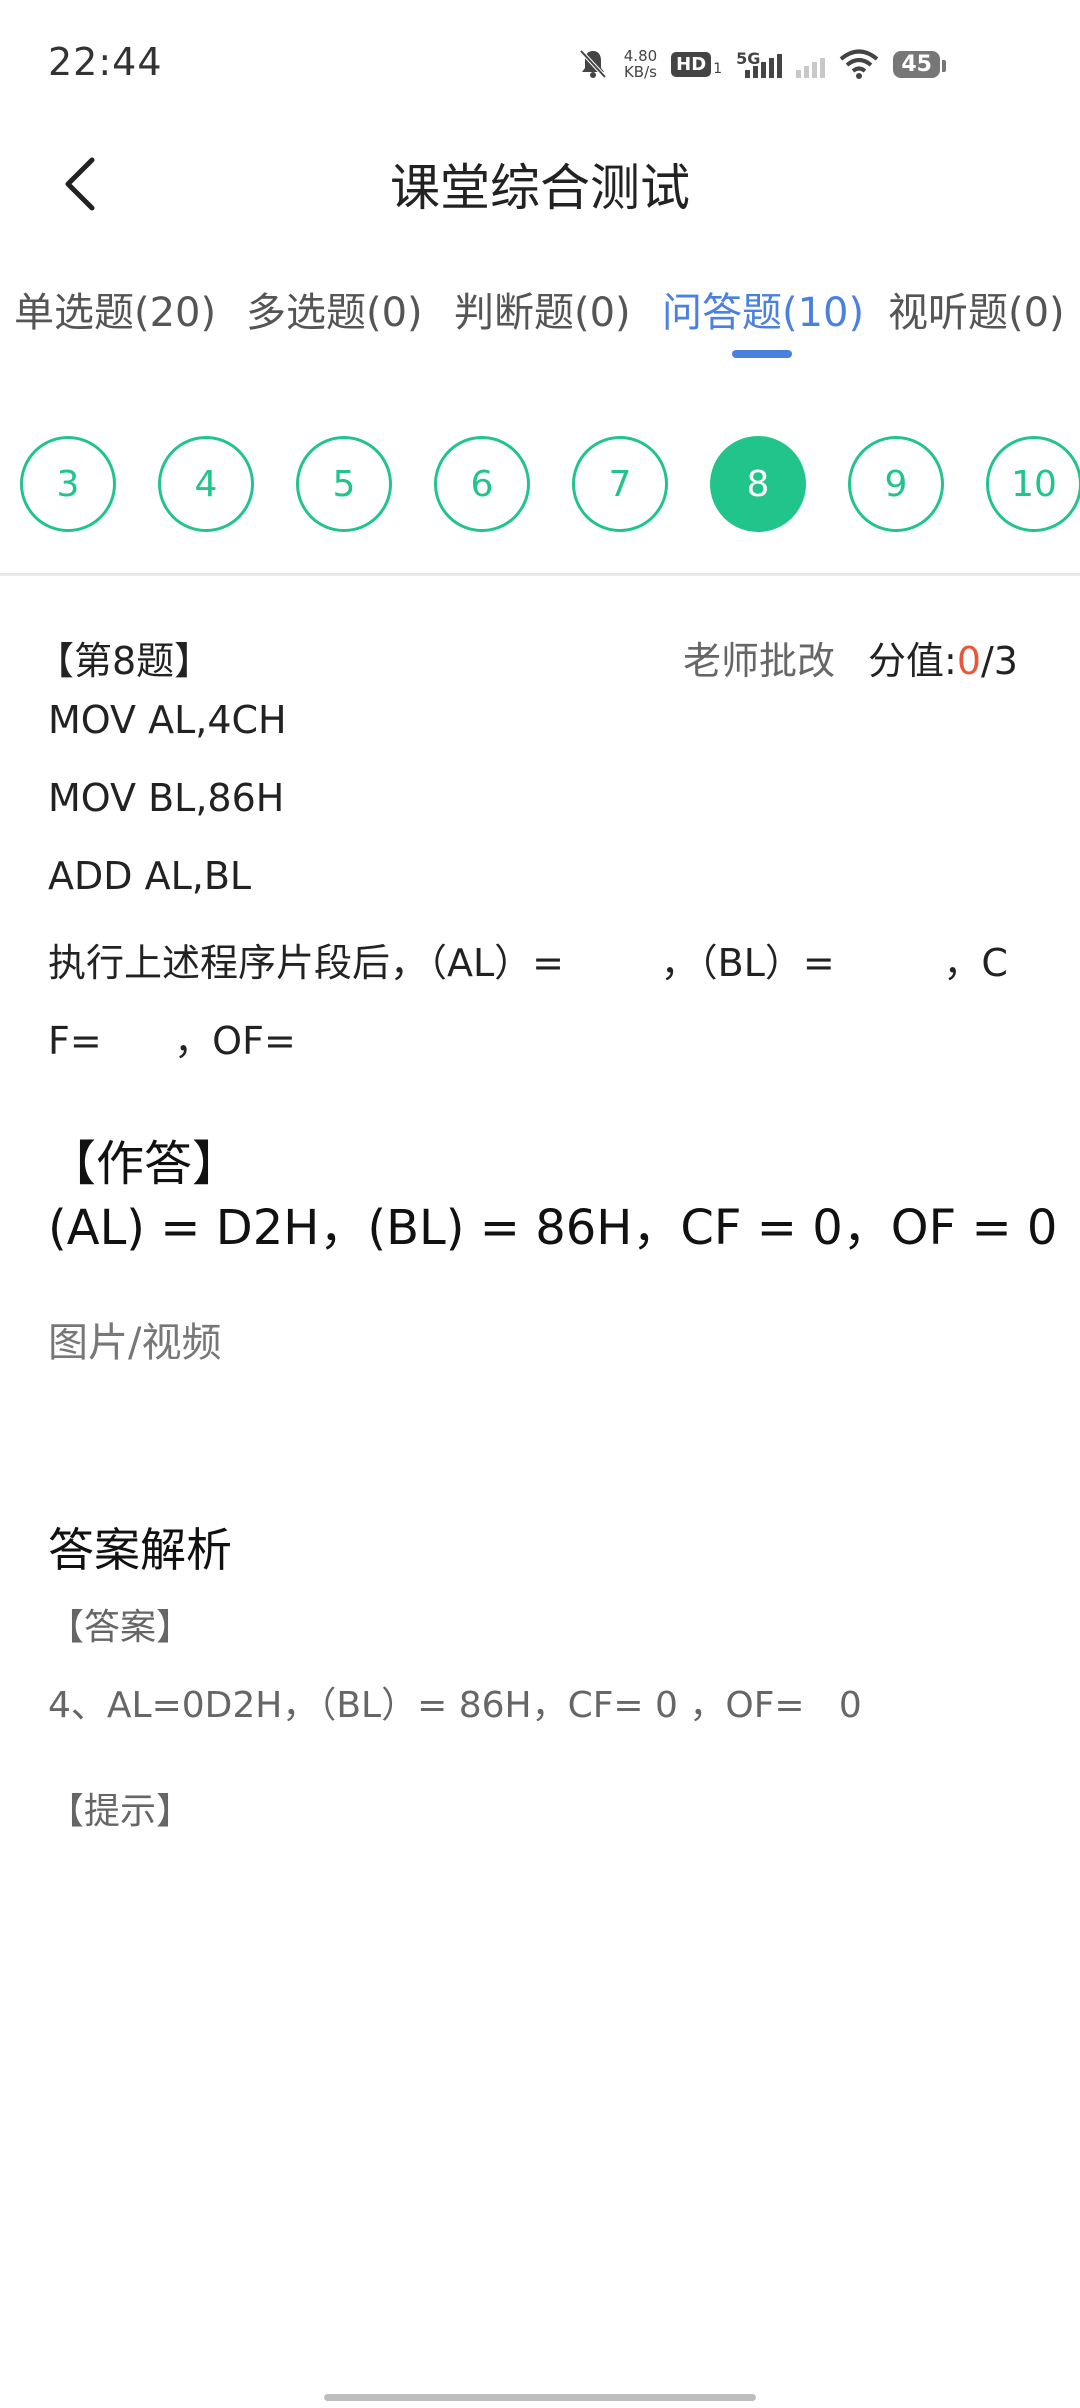 The width and height of the screenshot is (1080, 2408). Describe the element at coordinates (859, 64) in the screenshot. I see `wifi-icon` at that location.